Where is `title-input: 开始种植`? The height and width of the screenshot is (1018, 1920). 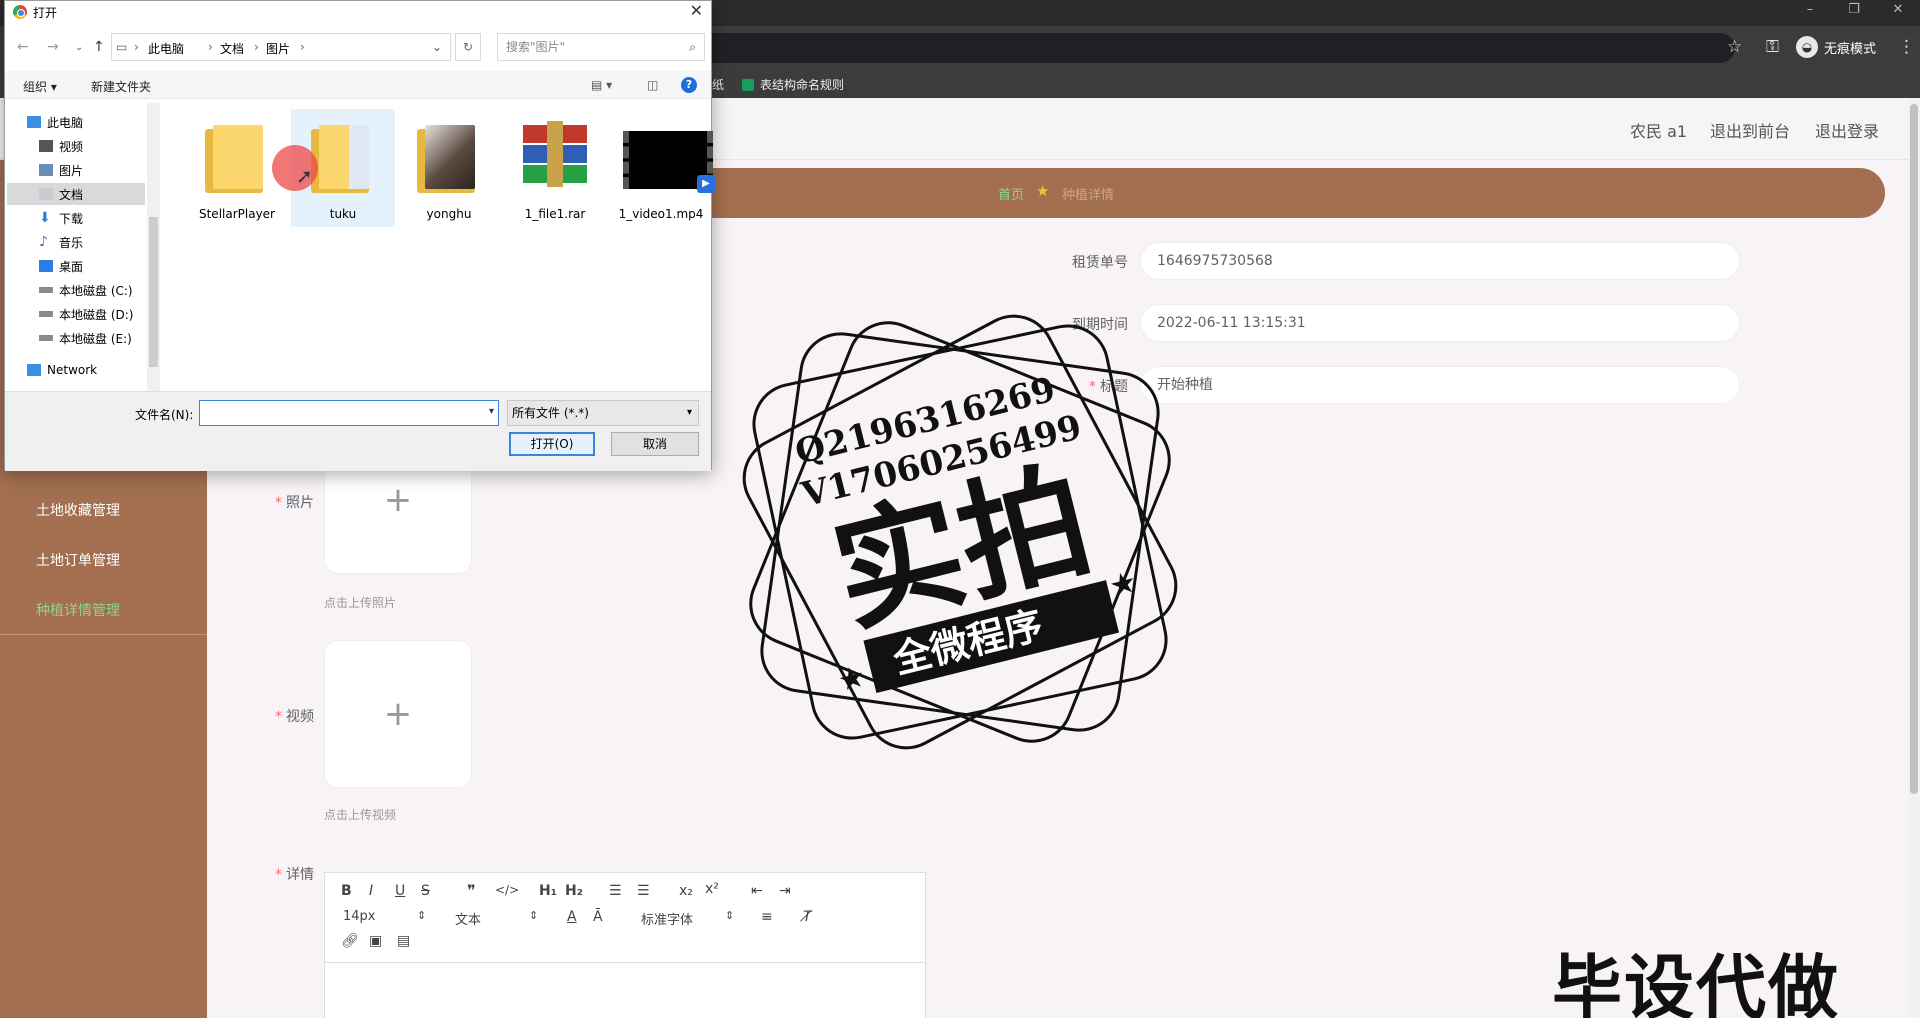
title-input: 开始种植 is located at coordinates (1440, 385).